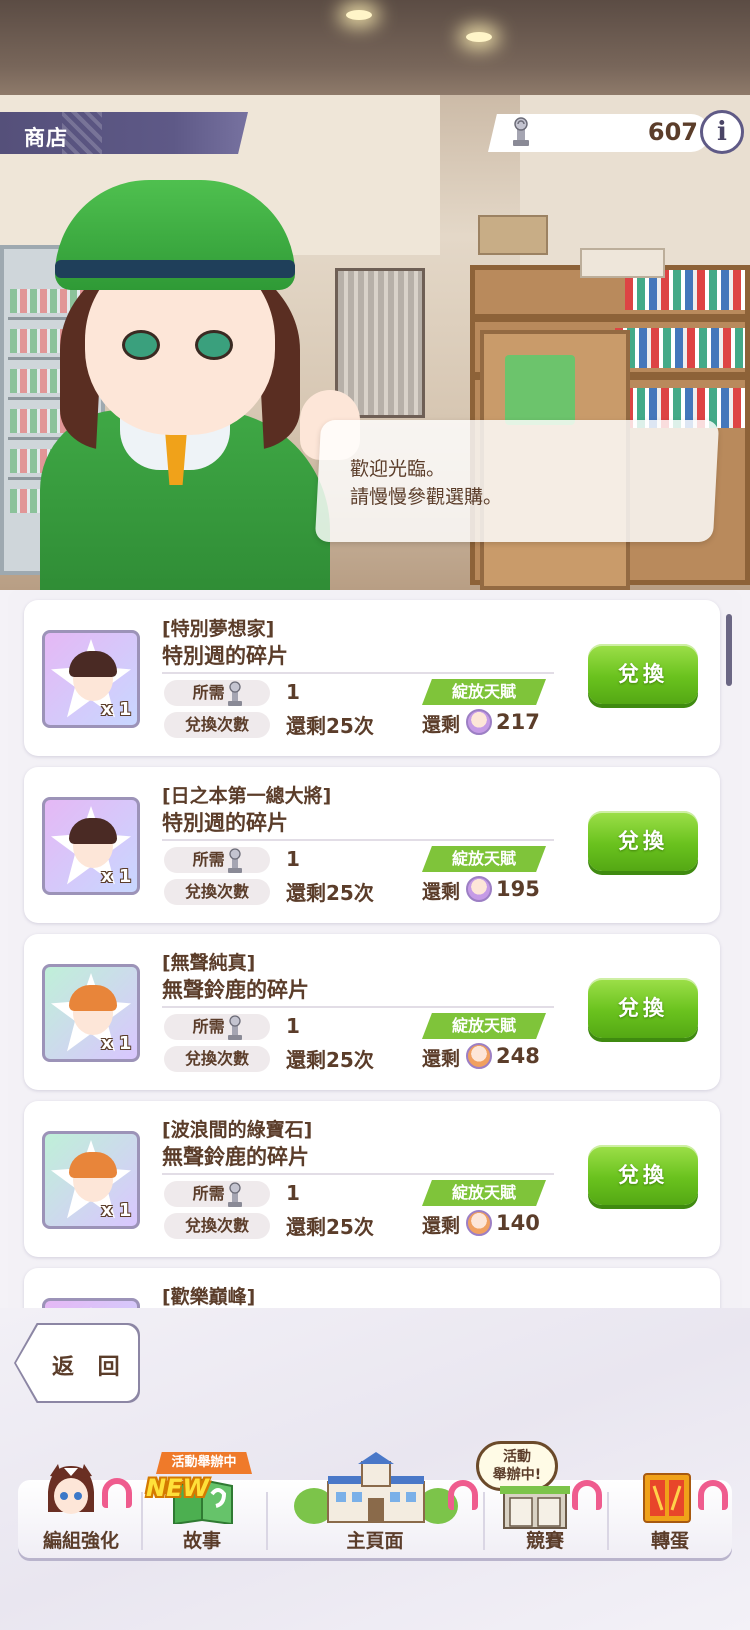 Image resolution: width=750 pixels, height=1630 pixels. Describe the element at coordinates (398, 469) in the screenshot. I see `dialog-line: 歡迎光臨。` at that location.